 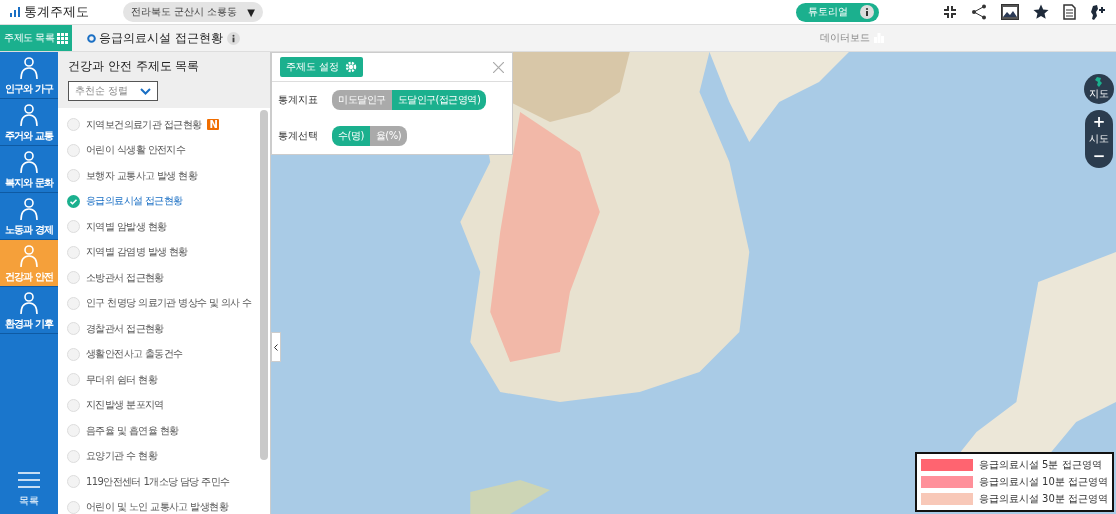 I want to click on theme-list-item: 지역보건의료기관 접근현황 N, so click(x=139, y=125).